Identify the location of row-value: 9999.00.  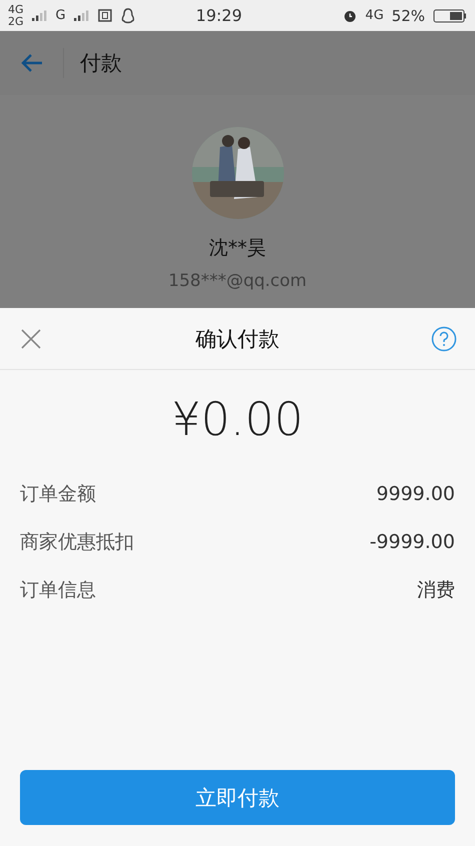
(415, 494).